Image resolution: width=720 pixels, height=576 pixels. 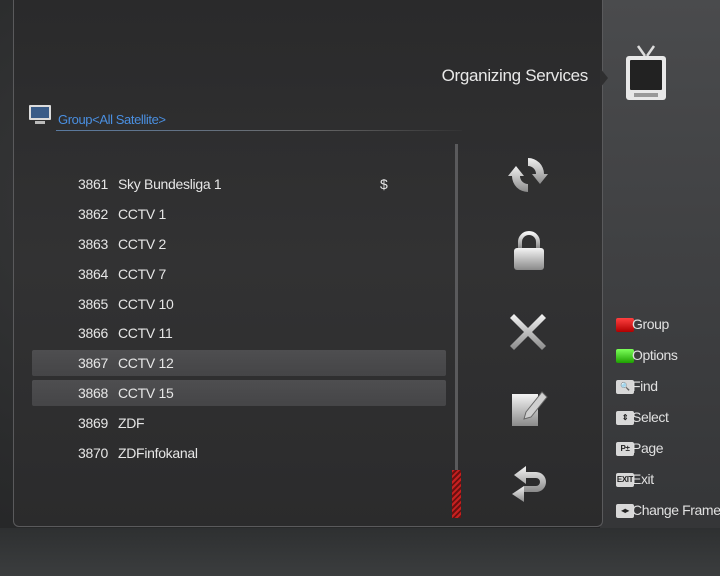 What do you see at coordinates (650, 417) in the screenshot?
I see `legend-label: Select` at bounding box center [650, 417].